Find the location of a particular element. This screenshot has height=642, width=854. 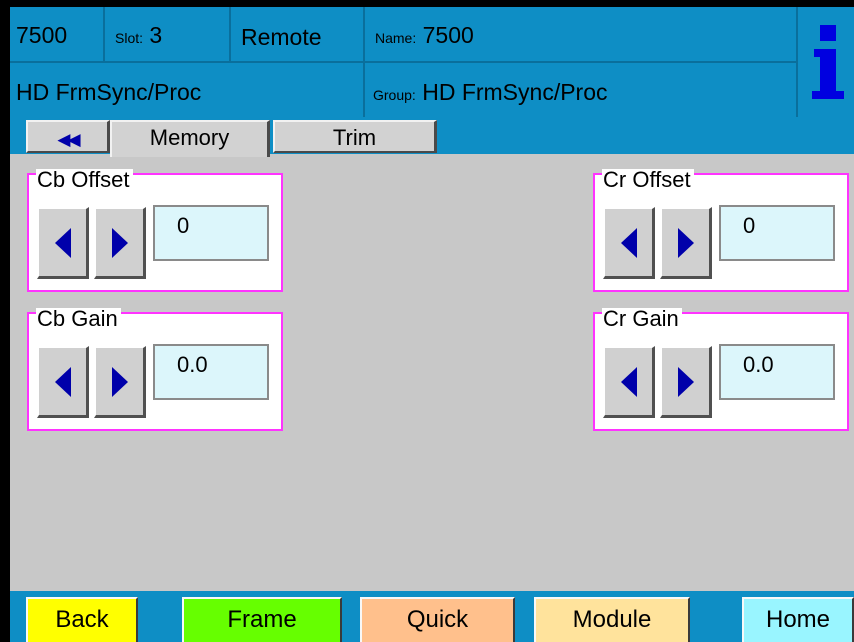

group-value: HD FrmSync/Proc is located at coordinates (515, 92).